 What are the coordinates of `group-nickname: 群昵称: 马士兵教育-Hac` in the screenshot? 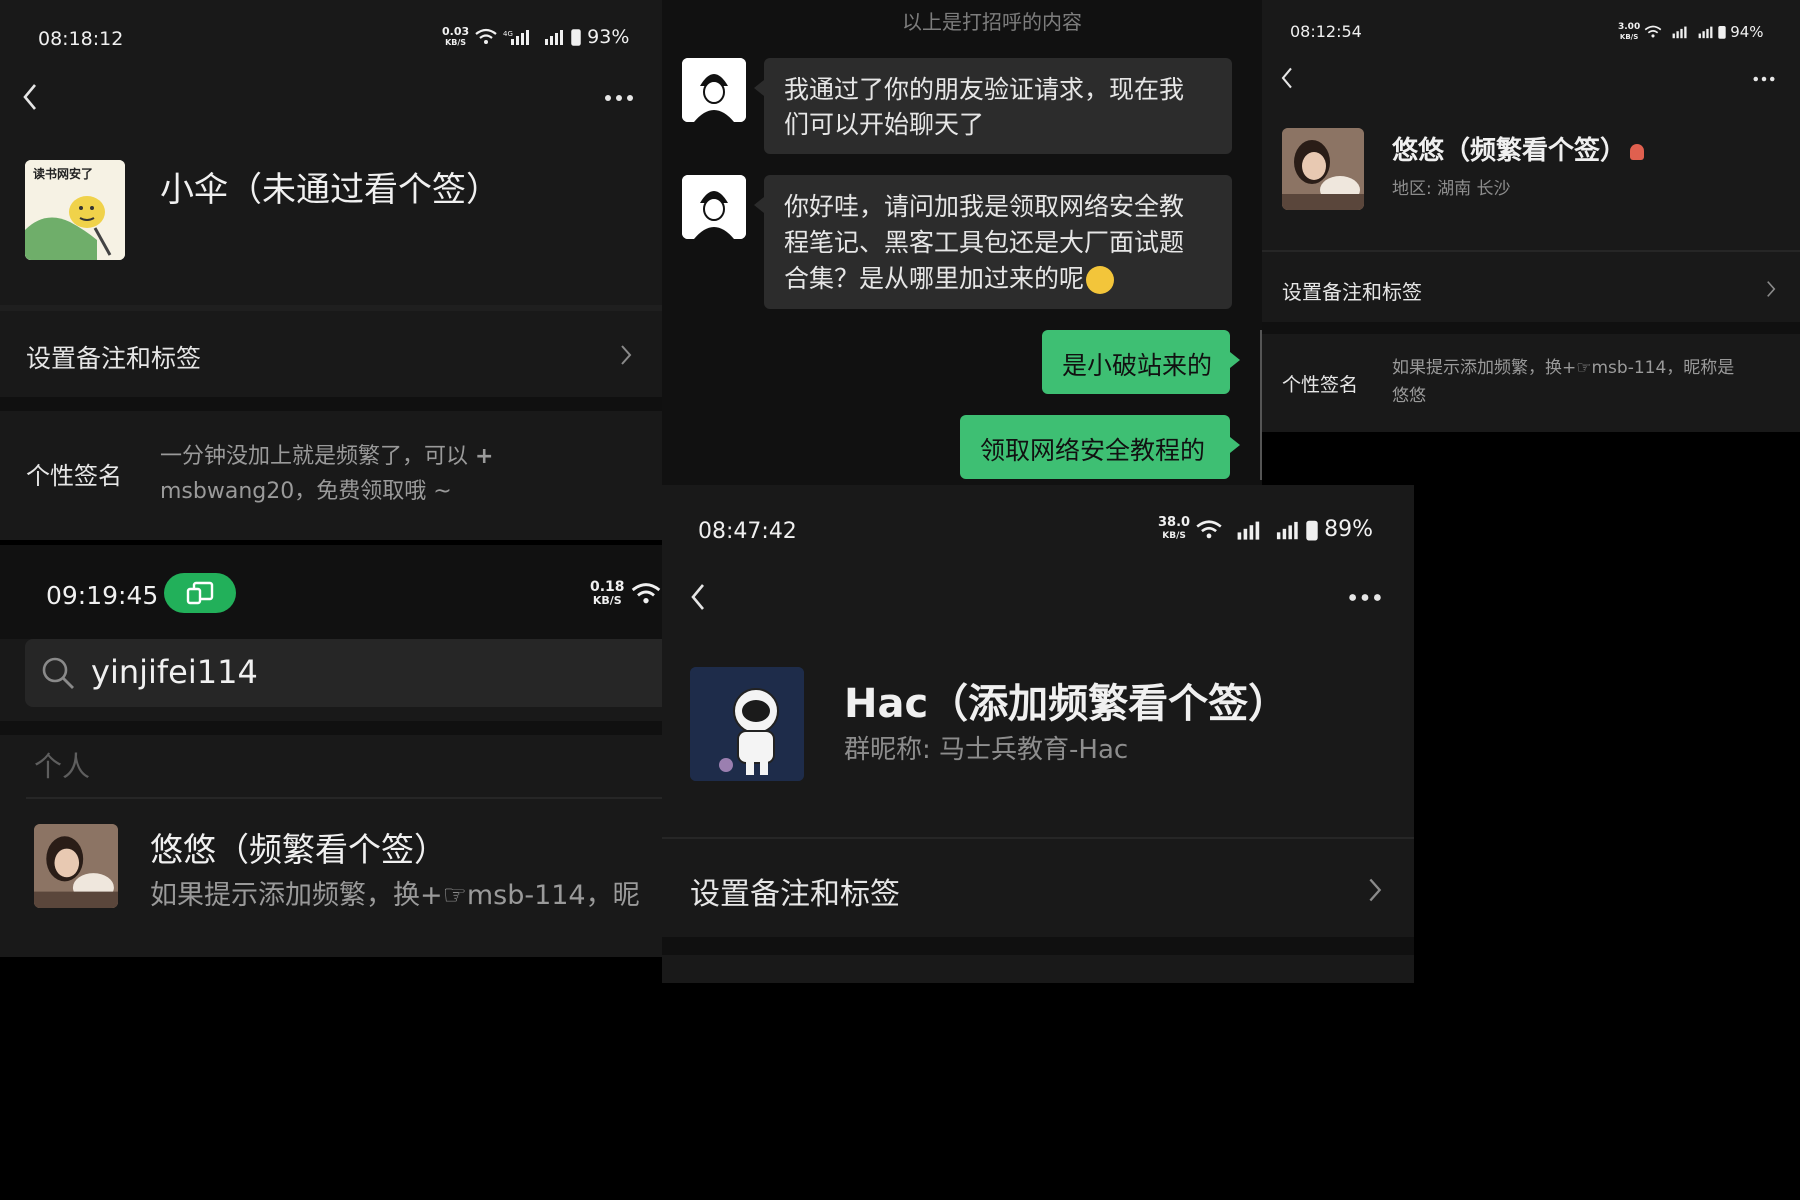 It's located at (986, 750).